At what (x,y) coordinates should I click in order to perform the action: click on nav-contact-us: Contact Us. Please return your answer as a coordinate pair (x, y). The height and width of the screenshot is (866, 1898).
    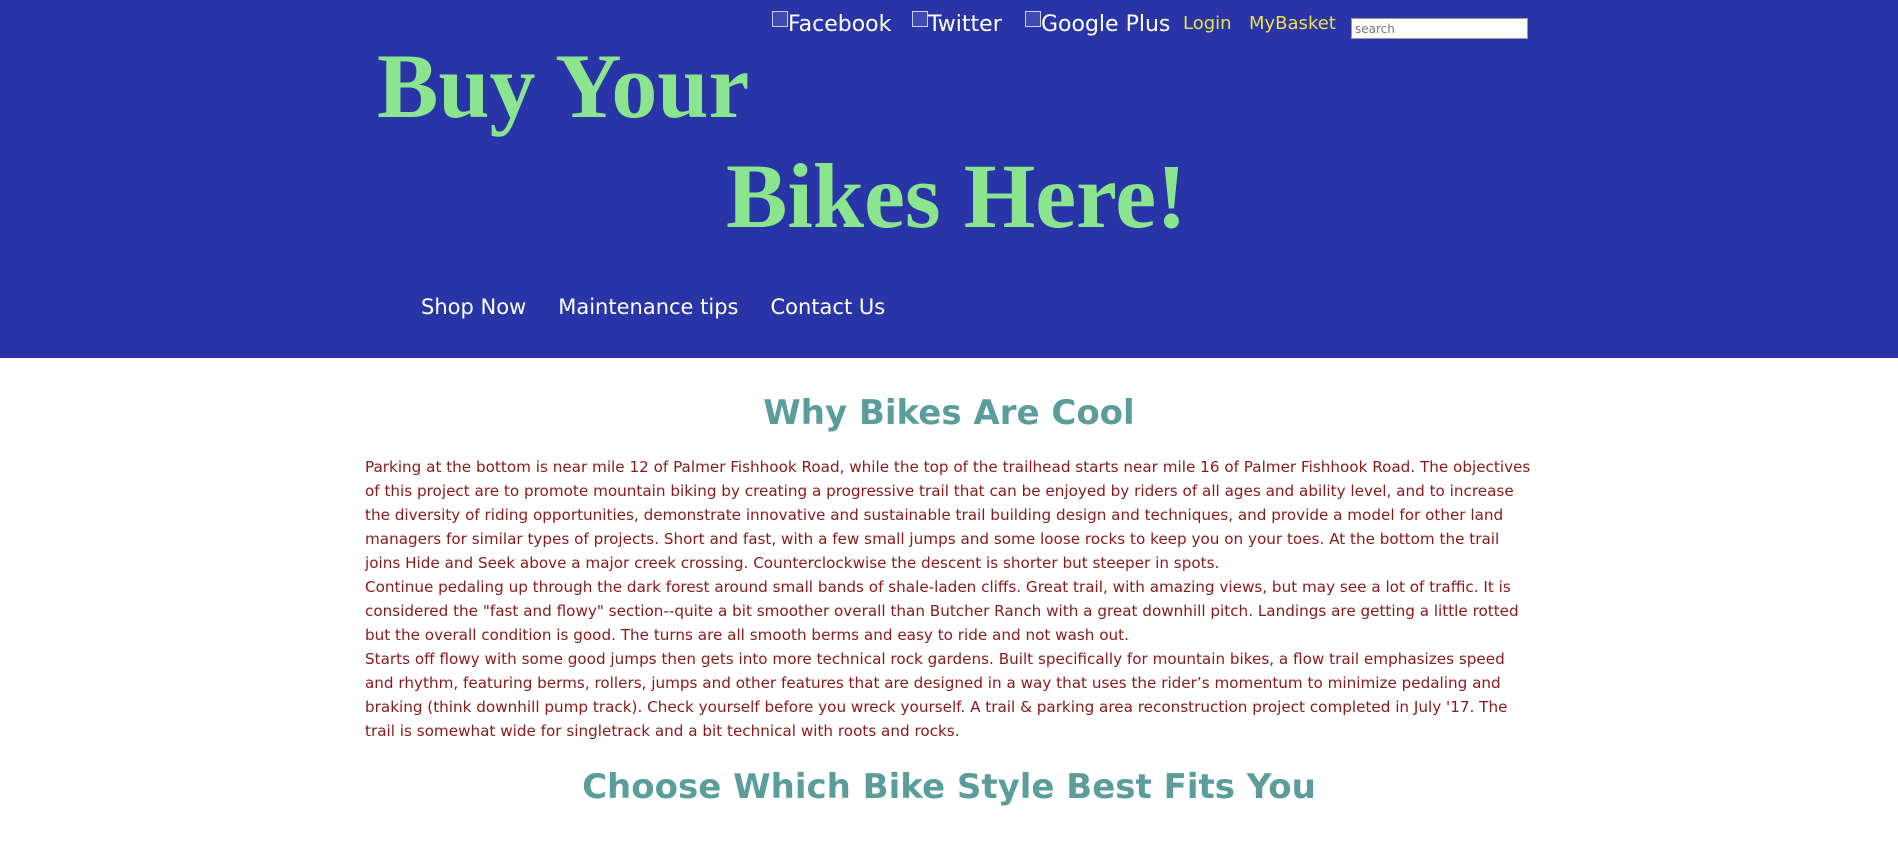
    Looking at the image, I should click on (828, 307).